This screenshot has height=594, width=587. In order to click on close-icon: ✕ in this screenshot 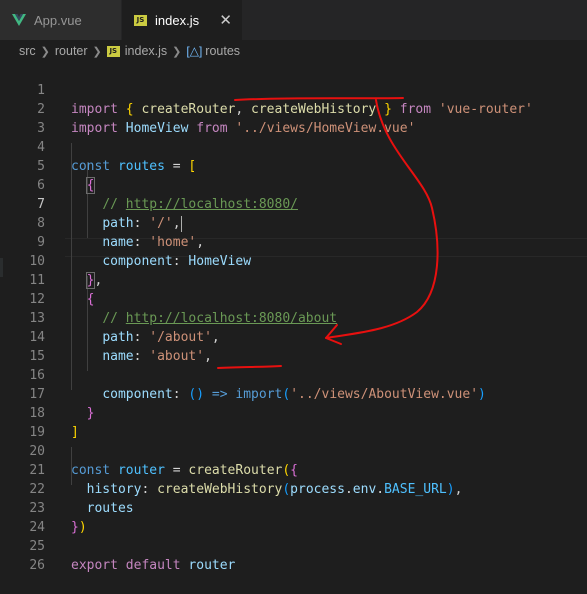, I will do `click(225, 20)`.